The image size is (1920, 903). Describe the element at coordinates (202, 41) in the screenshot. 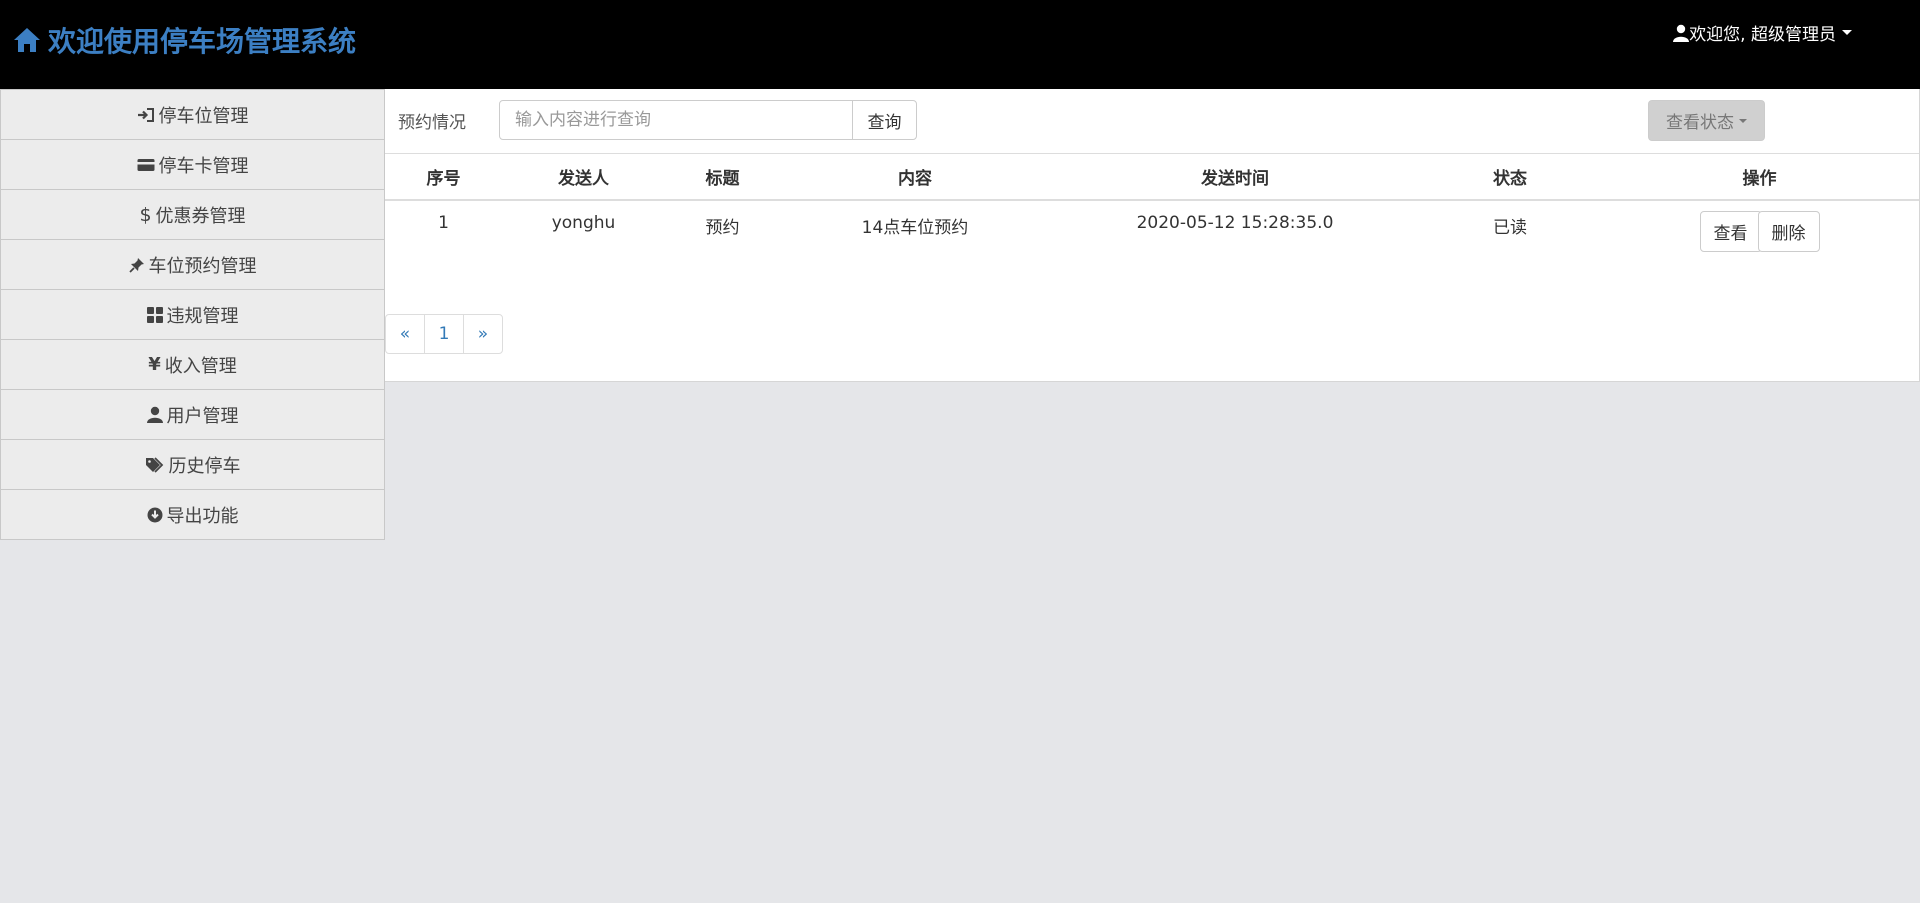

I see `brand-title: 欢迎使用停车场管理系统` at that location.